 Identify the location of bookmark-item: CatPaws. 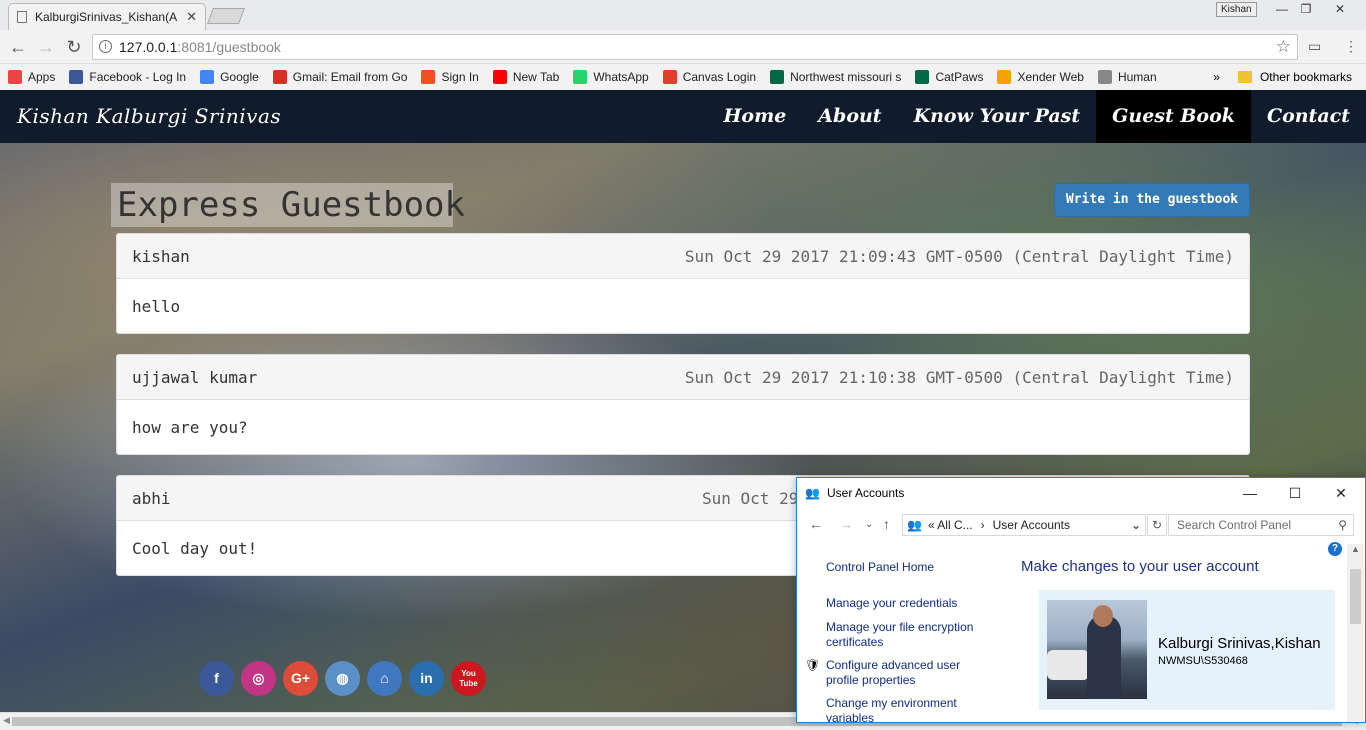
(948, 77).